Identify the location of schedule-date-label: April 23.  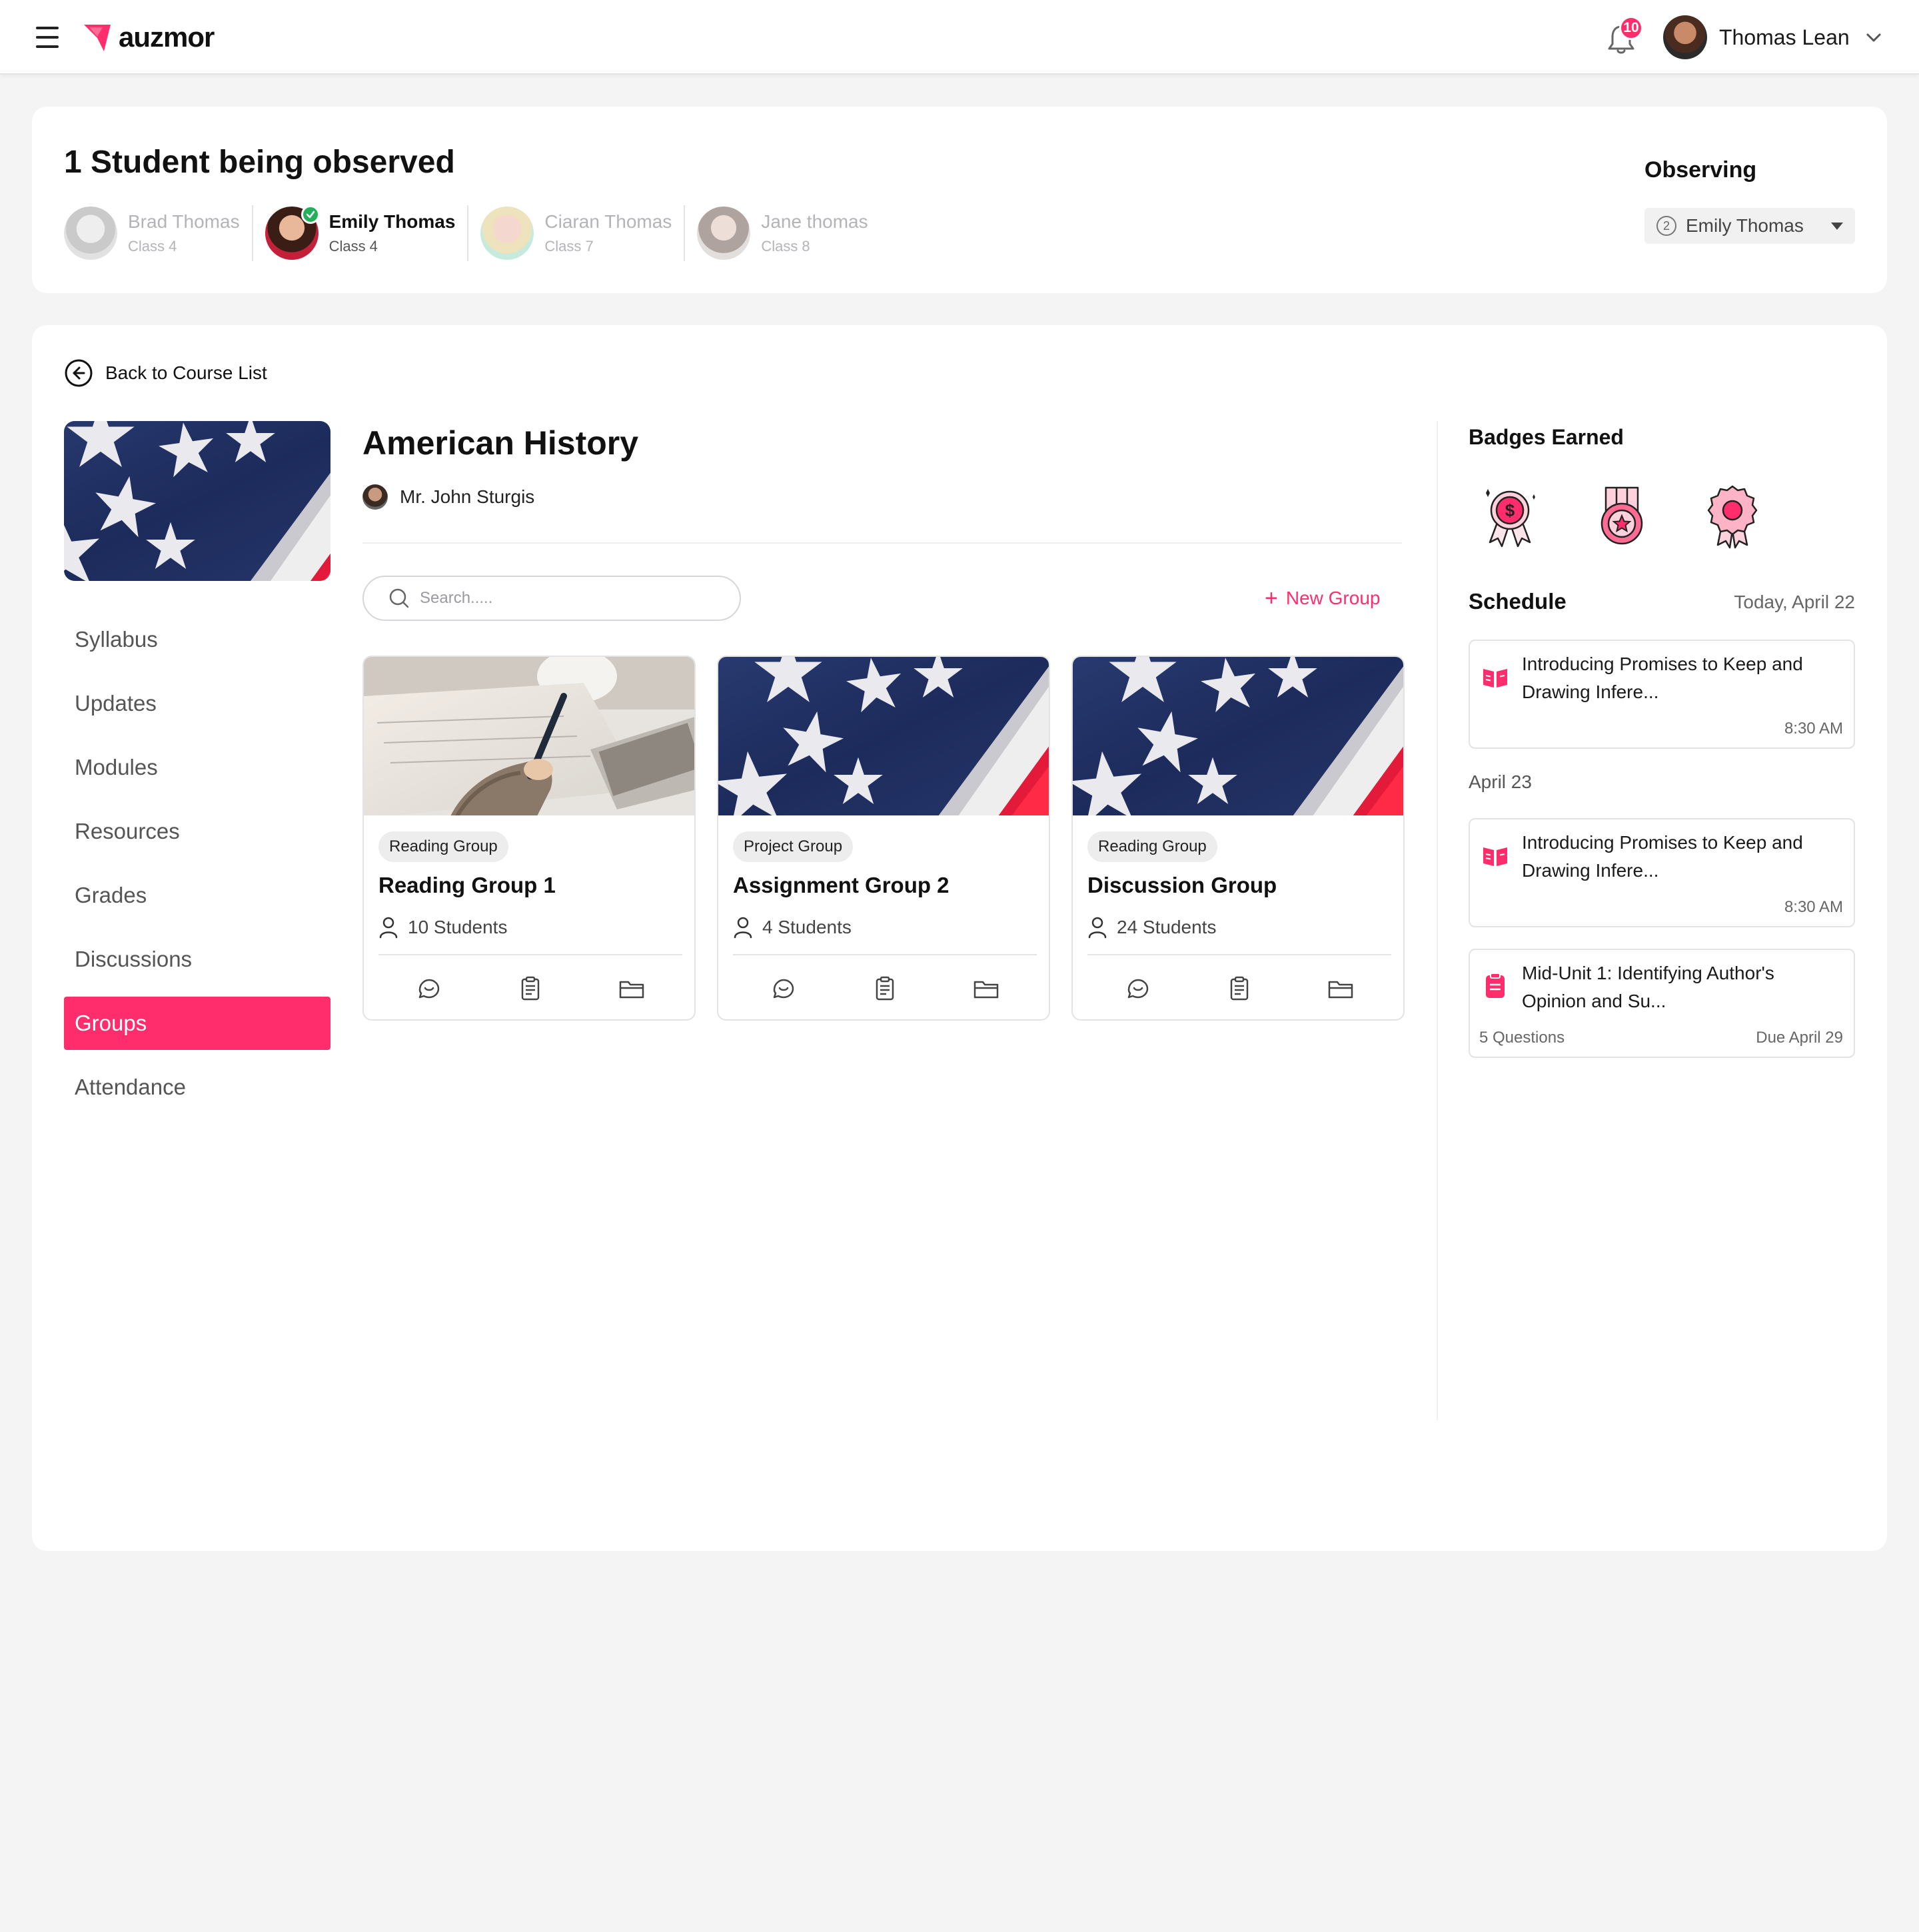
(1500, 781).